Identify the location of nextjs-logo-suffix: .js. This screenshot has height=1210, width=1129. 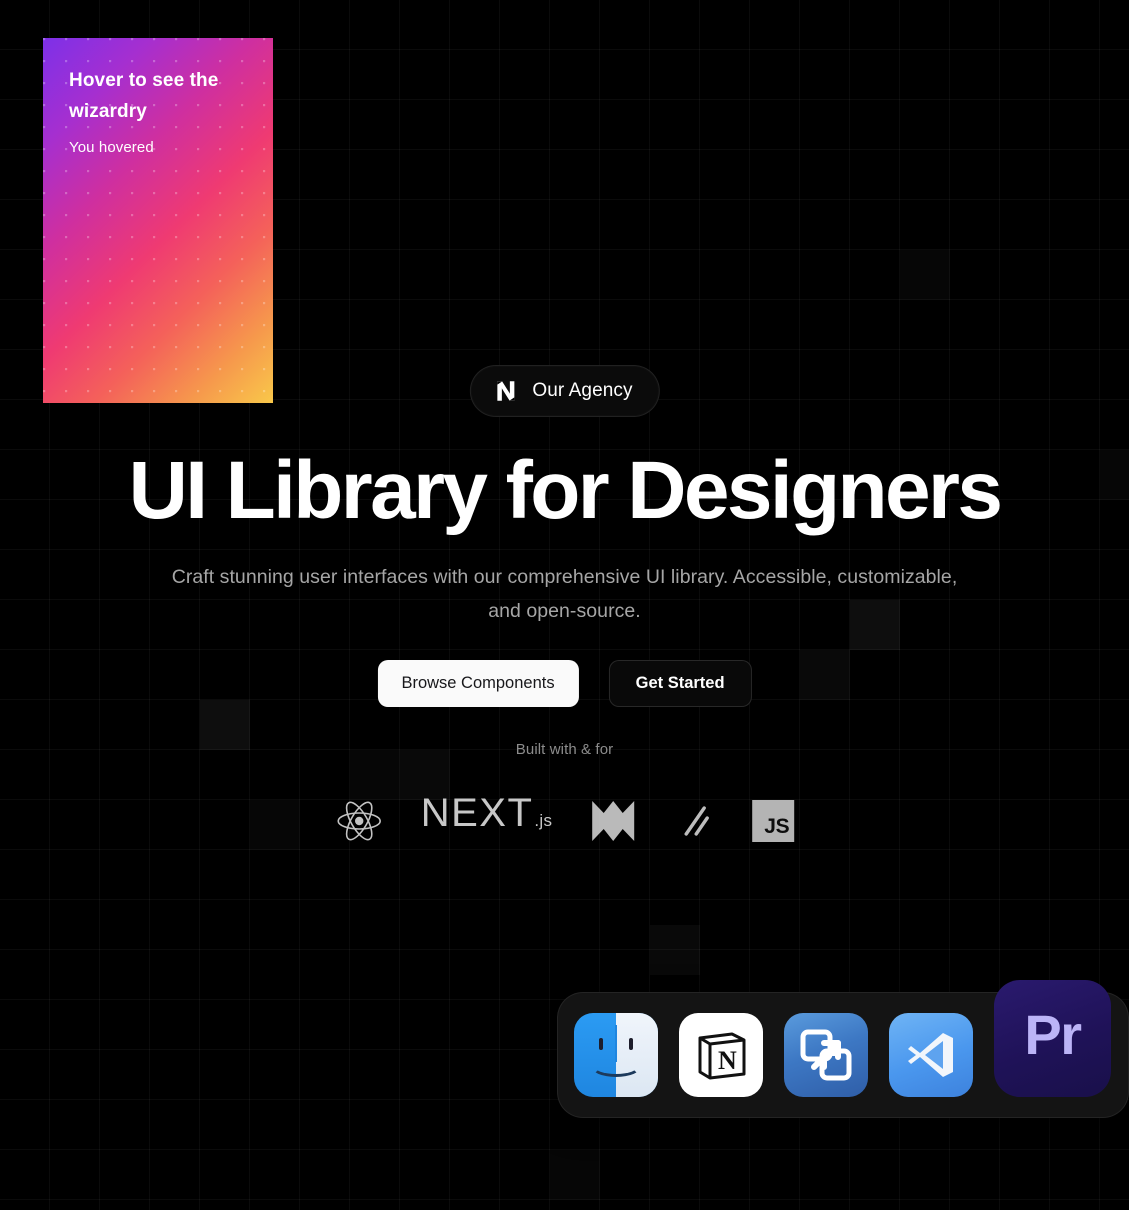
(543, 820).